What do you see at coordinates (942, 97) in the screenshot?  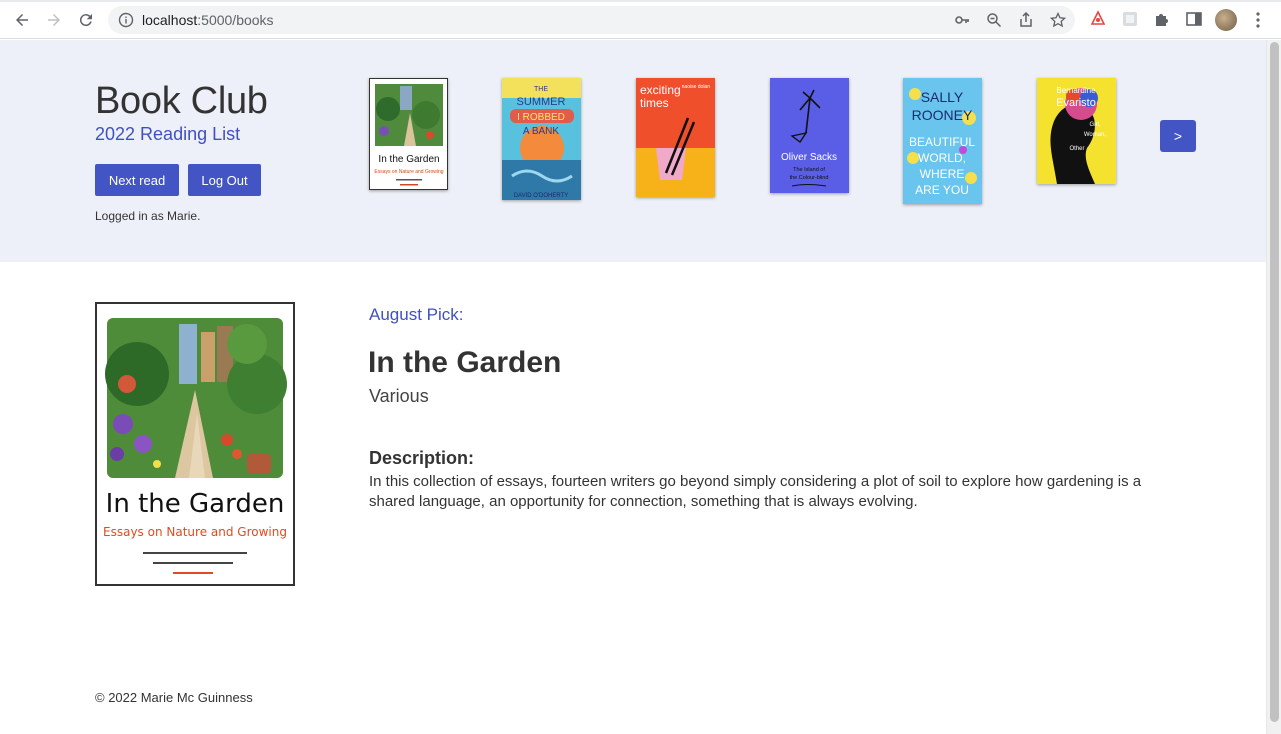 I see `svg-text: SALLY` at bounding box center [942, 97].